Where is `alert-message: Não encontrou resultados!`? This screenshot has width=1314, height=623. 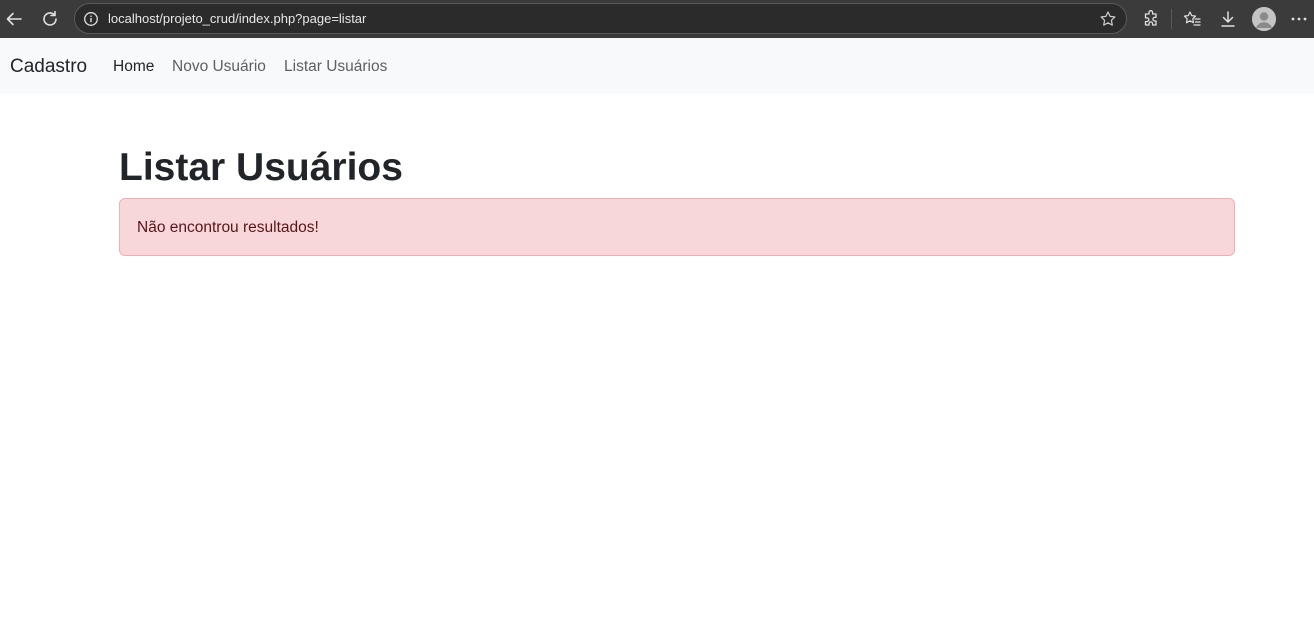
alert-message: Não encontrou resultados! is located at coordinates (228, 227).